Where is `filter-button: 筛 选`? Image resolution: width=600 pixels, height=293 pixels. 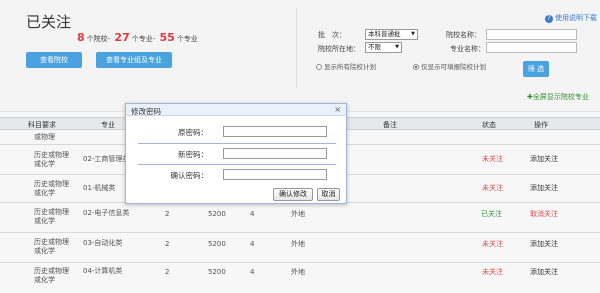
filter-button: 筛 选 is located at coordinates (536, 69).